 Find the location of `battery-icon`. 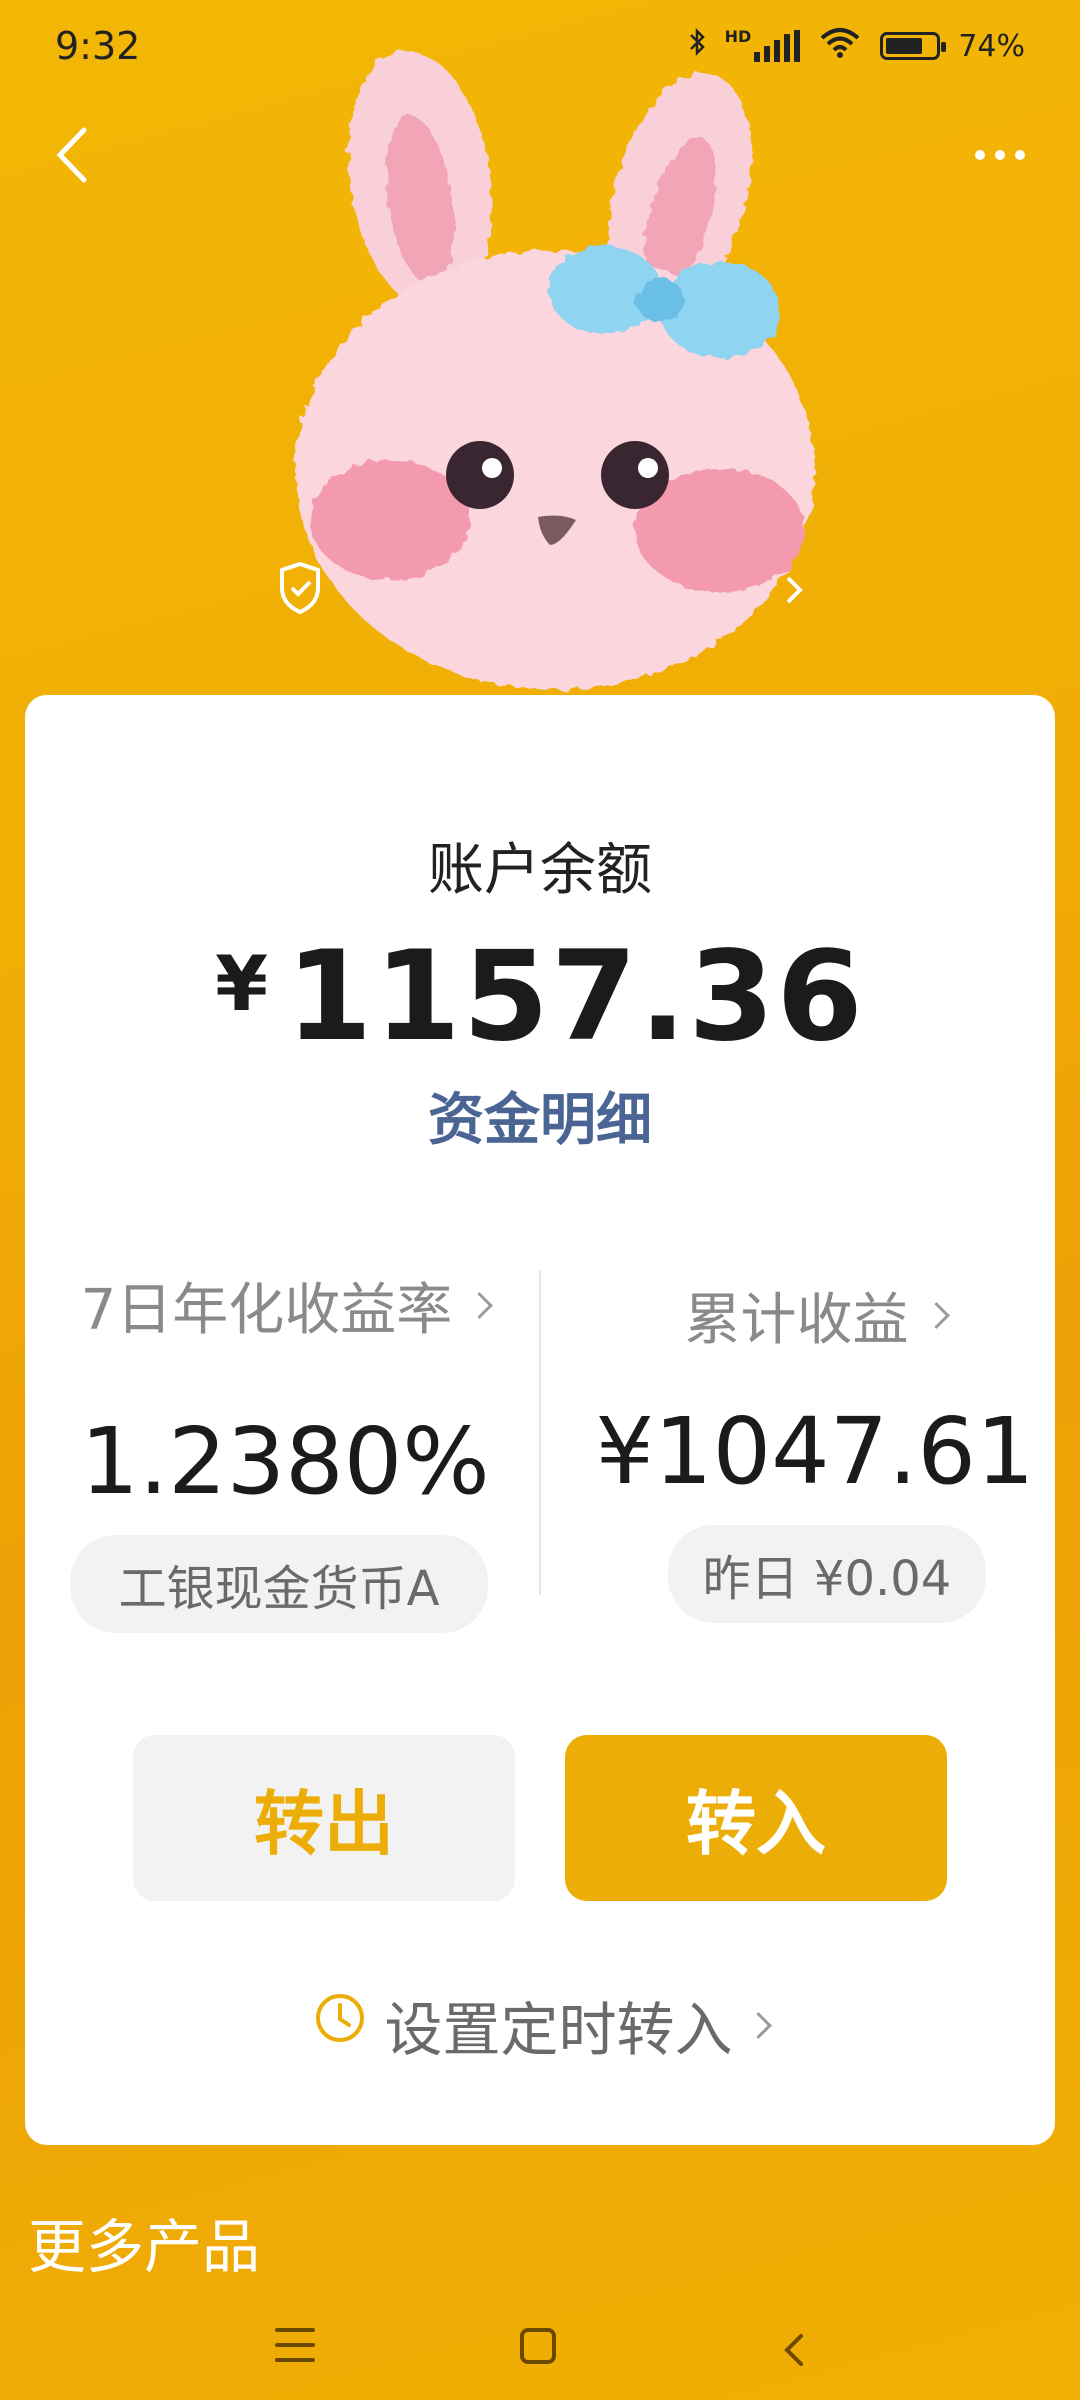

battery-icon is located at coordinates (913, 46).